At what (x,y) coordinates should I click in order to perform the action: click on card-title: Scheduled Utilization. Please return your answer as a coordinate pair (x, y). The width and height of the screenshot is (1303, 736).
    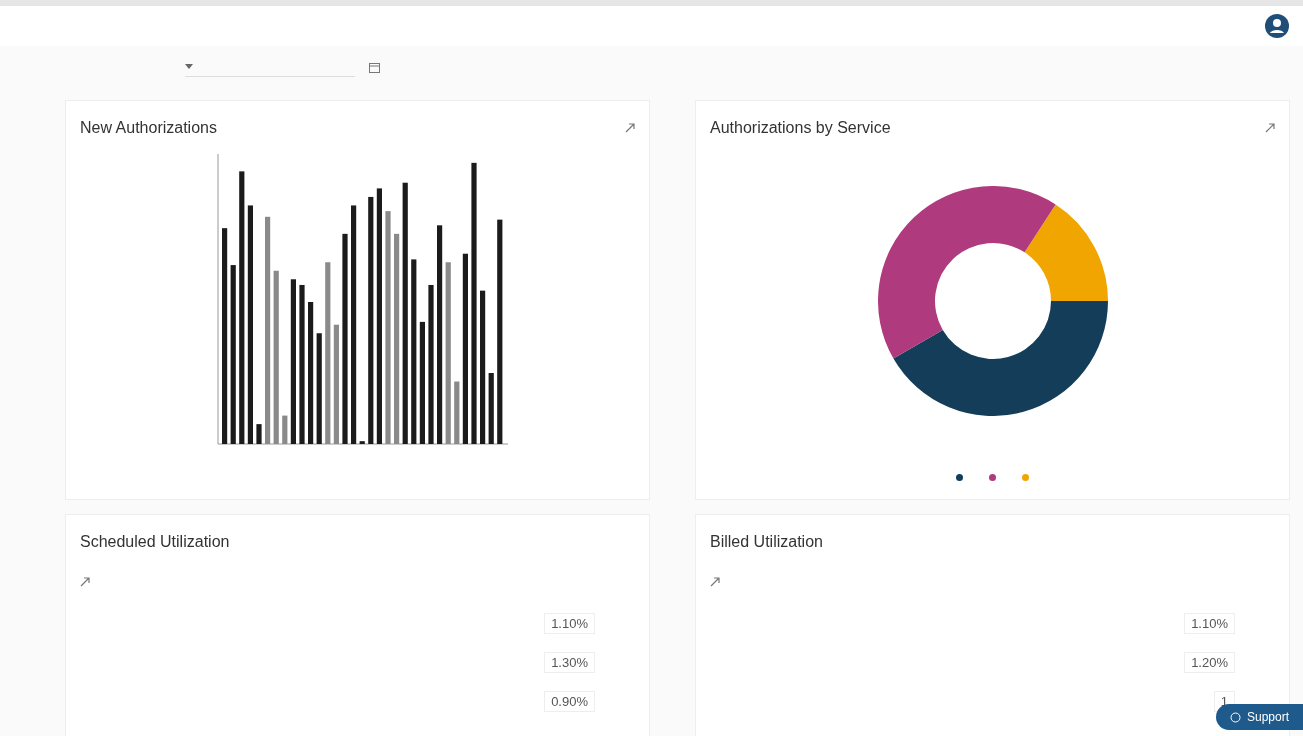
    Looking at the image, I should click on (155, 542).